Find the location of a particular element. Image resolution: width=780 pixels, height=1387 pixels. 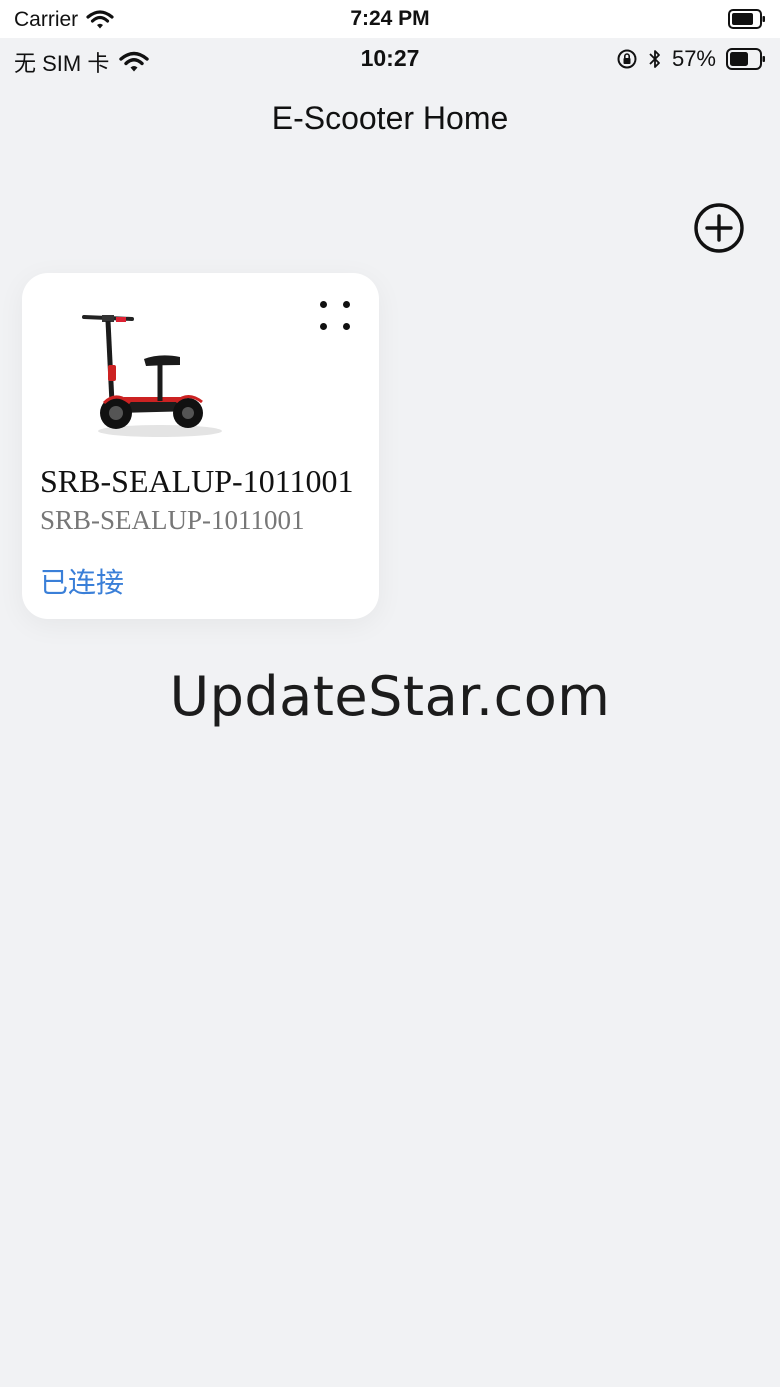

outer-time: 7:24 PM is located at coordinates (390, 18).